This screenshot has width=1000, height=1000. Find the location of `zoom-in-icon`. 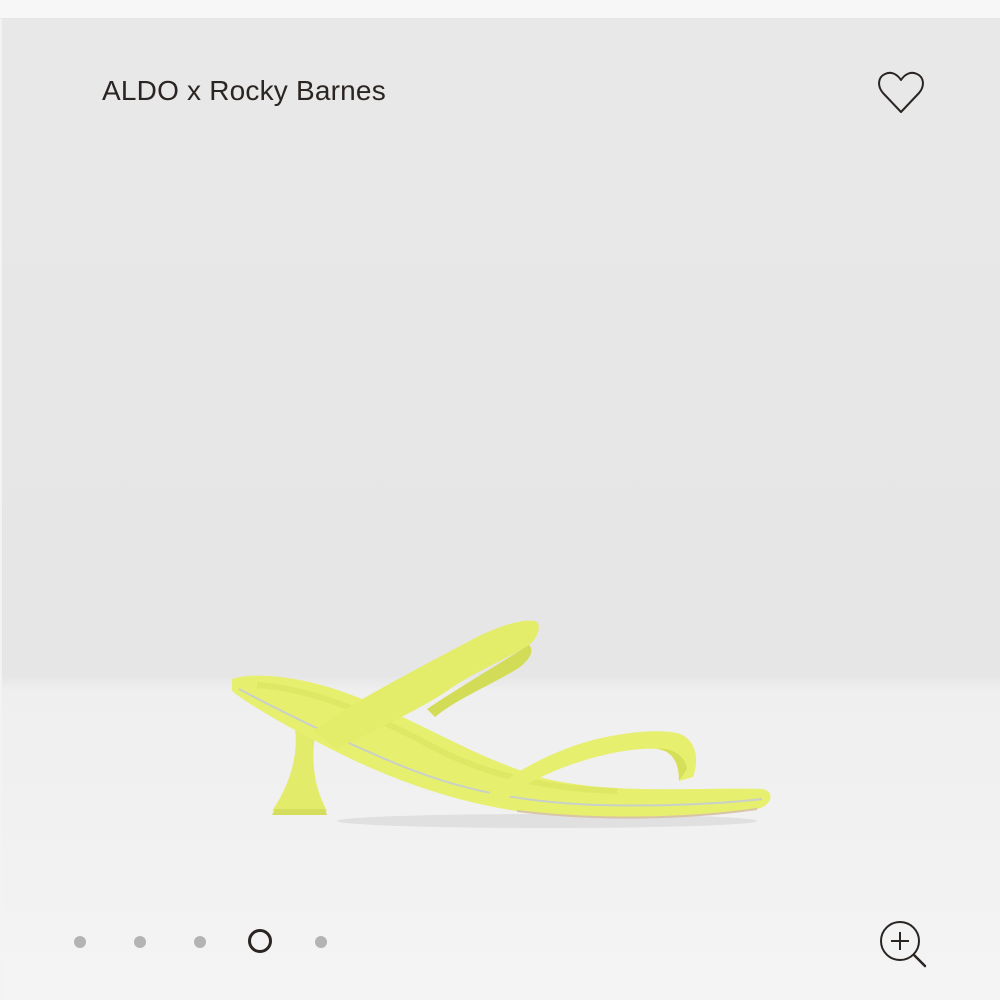

zoom-in-icon is located at coordinates (903, 944).